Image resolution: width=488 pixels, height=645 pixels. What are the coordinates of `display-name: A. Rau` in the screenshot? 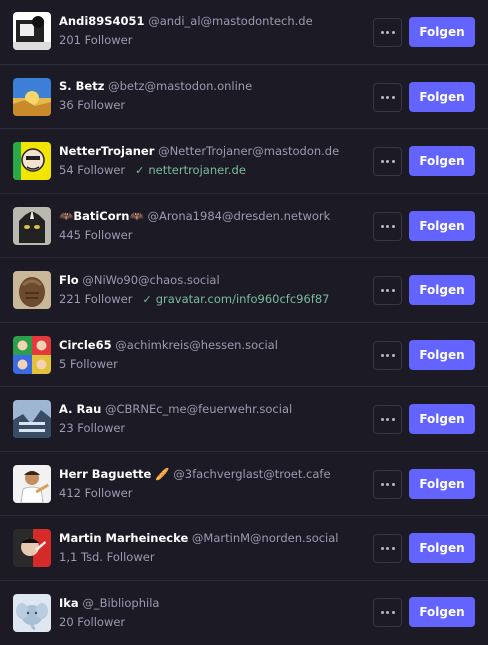 It's located at (80, 409).